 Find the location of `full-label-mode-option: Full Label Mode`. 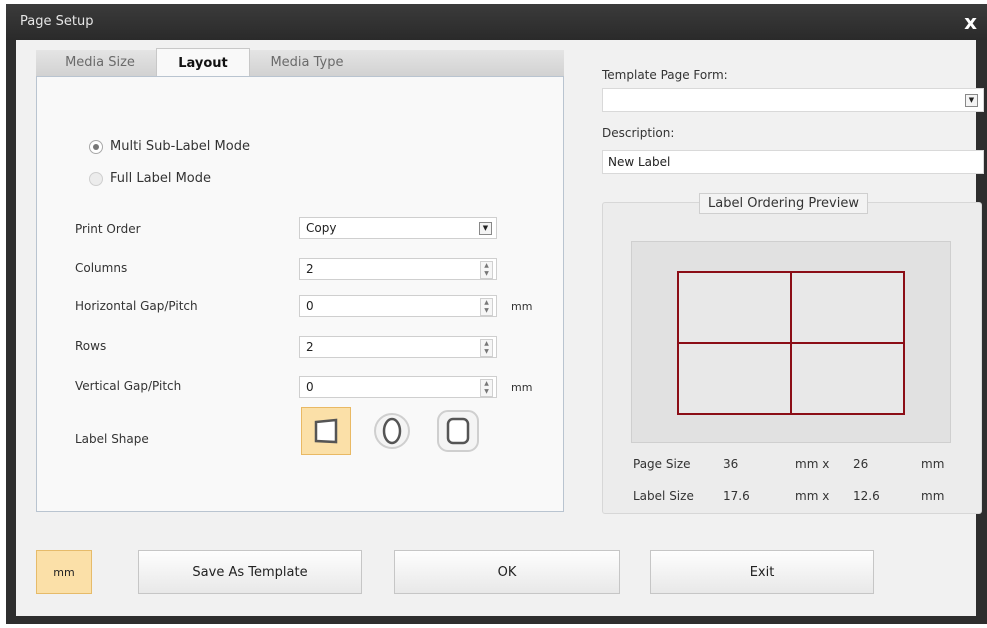

full-label-mode-option: Full Label Mode is located at coordinates (150, 178).